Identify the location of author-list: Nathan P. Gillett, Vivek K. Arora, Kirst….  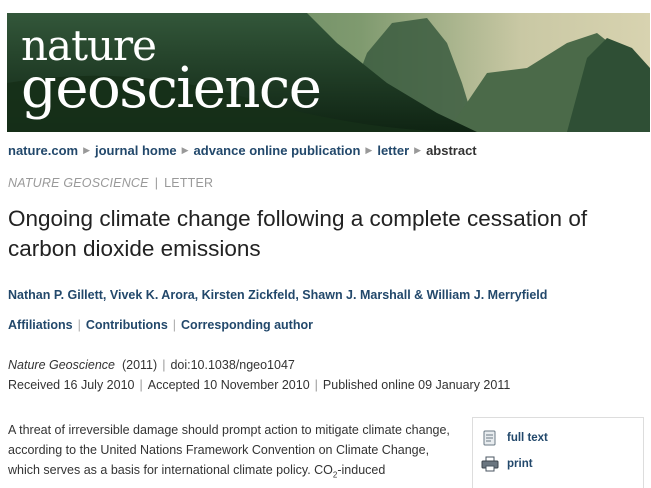
(277, 295).